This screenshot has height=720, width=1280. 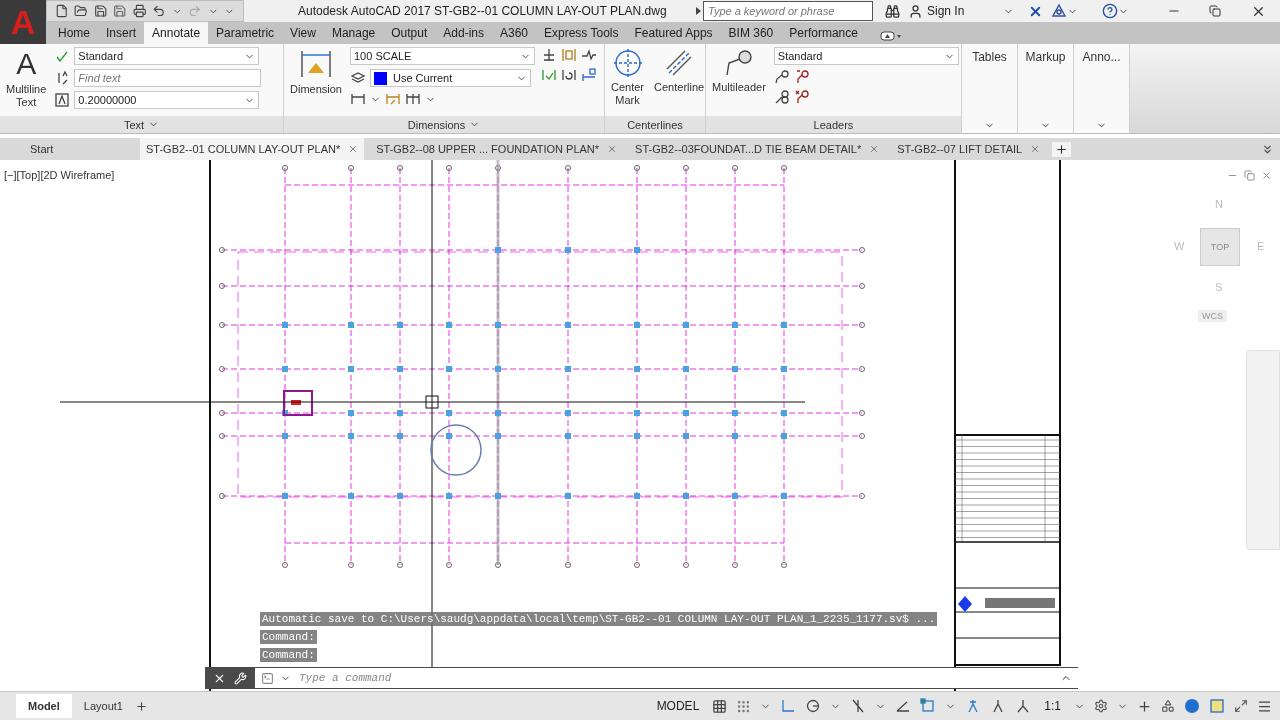 What do you see at coordinates (627, 63) in the screenshot?
I see `center-mark-icon` at bounding box center [627, 63].